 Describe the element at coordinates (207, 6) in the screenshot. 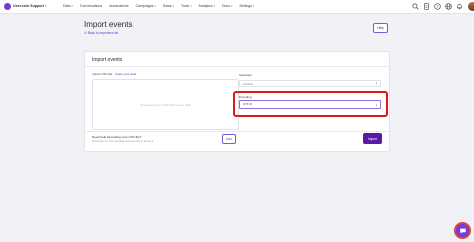

I see `nav-analytics: Analytics▾` at that location.